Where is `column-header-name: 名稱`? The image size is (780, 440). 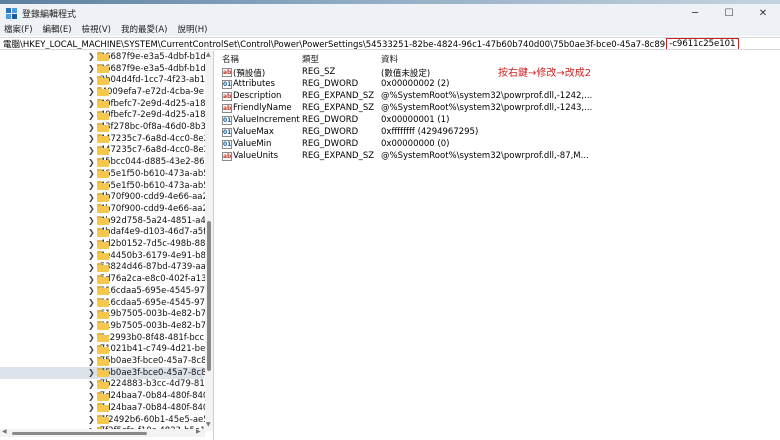 column-header-name: 名稱 is located at coordinates (230, 59).